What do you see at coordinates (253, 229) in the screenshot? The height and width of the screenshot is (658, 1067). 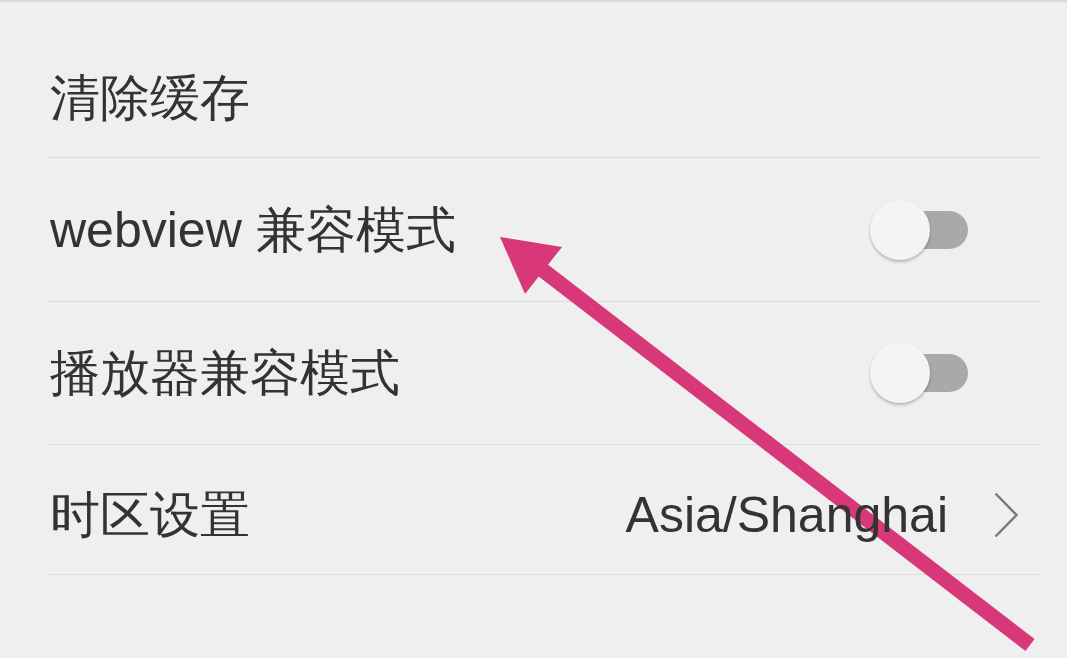 I see `setting-label: webview 兼容模式` at bounding box center [253, 229].